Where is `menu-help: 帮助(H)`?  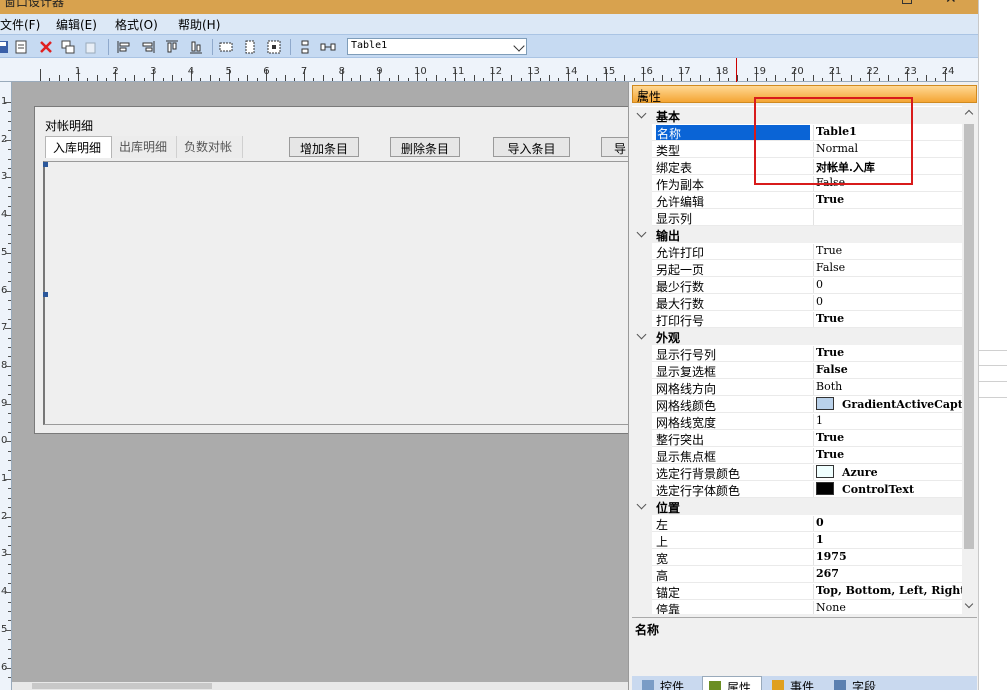 menu-help: 帮助(H) is located at coordinates (199, 24).